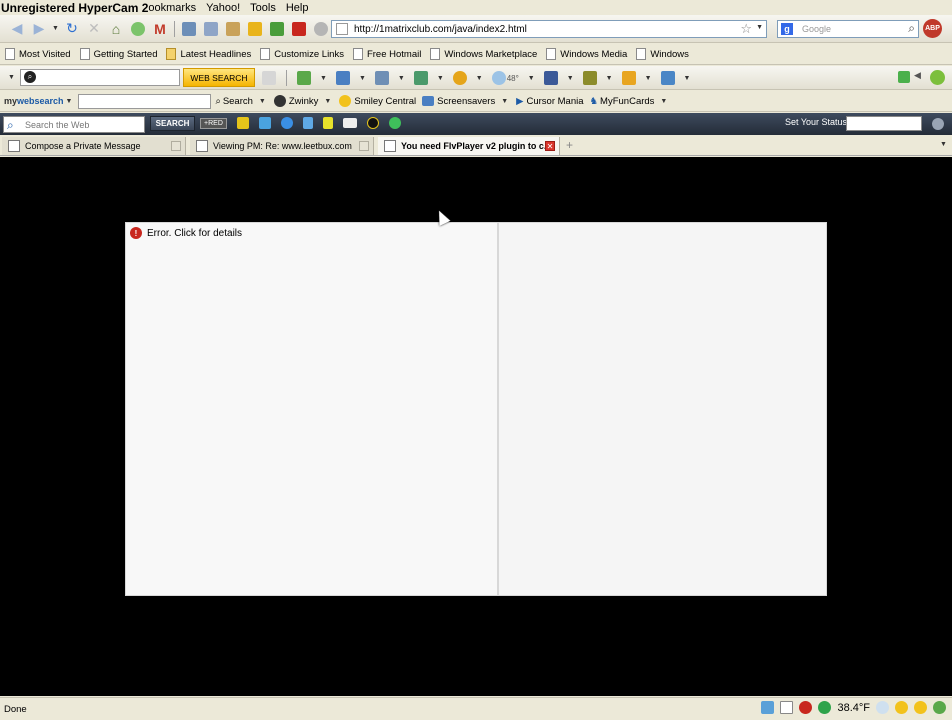 Image resolution: width=952 pixels, height=720 pixels. I want to click on toolbar-search-input: ⌕, so click(100, 77).